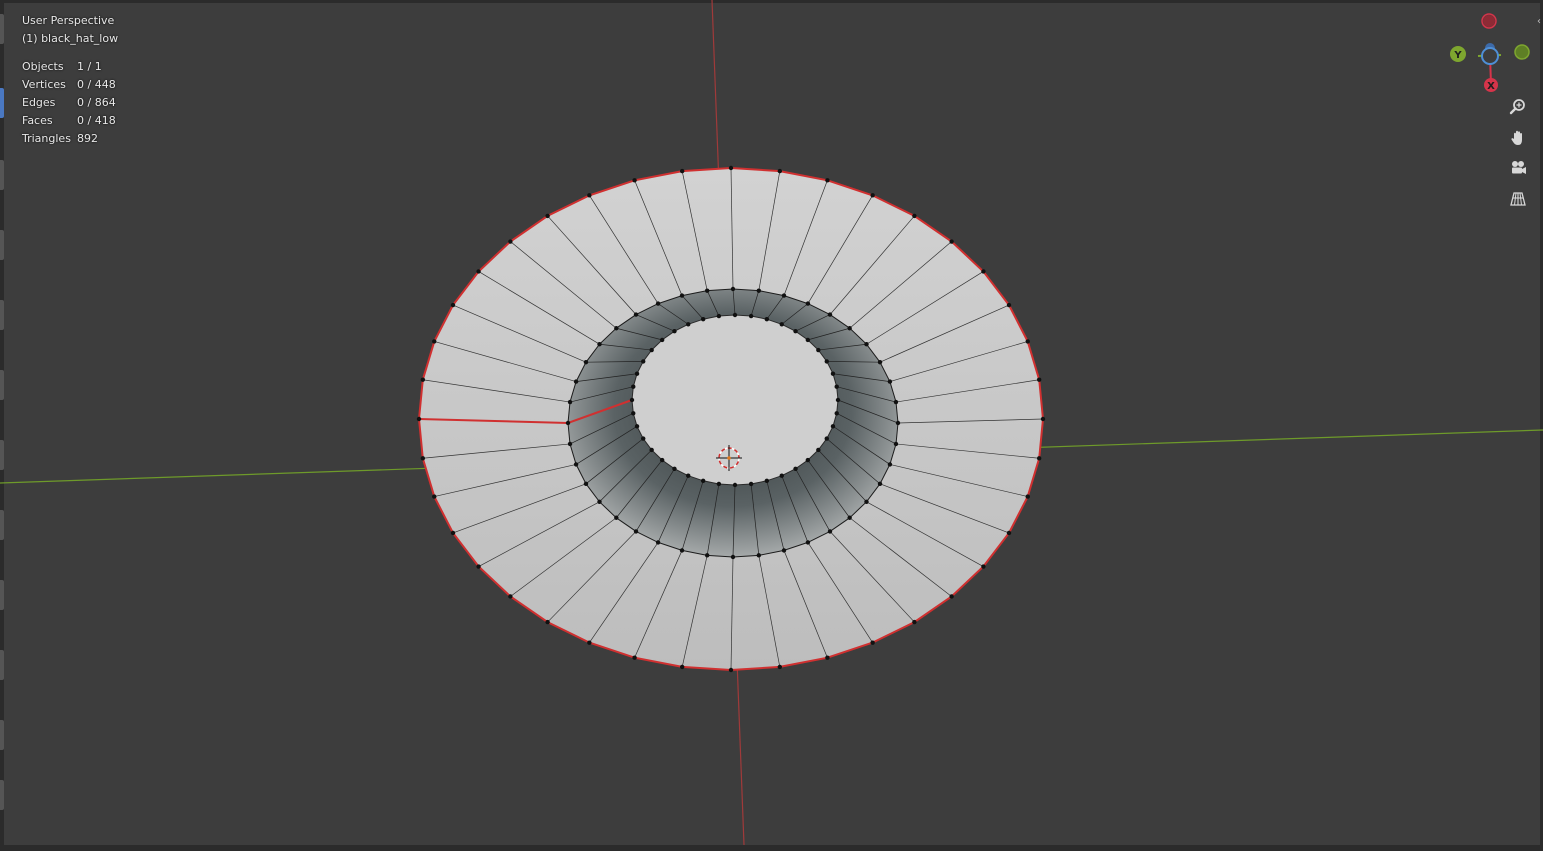 The width and height of the screenshot is (1543, 851). I want to click on zoom-icon, so click(1518, 107).